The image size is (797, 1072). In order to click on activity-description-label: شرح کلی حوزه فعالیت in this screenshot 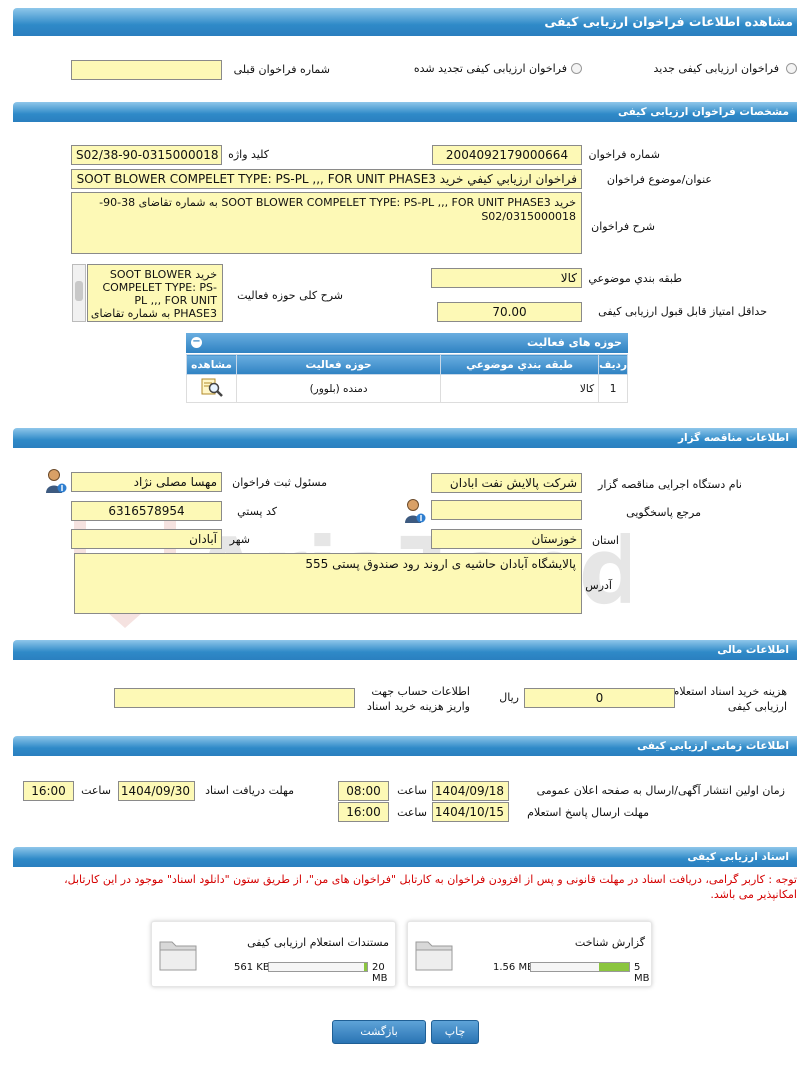, I will do `click(290, 295)`.